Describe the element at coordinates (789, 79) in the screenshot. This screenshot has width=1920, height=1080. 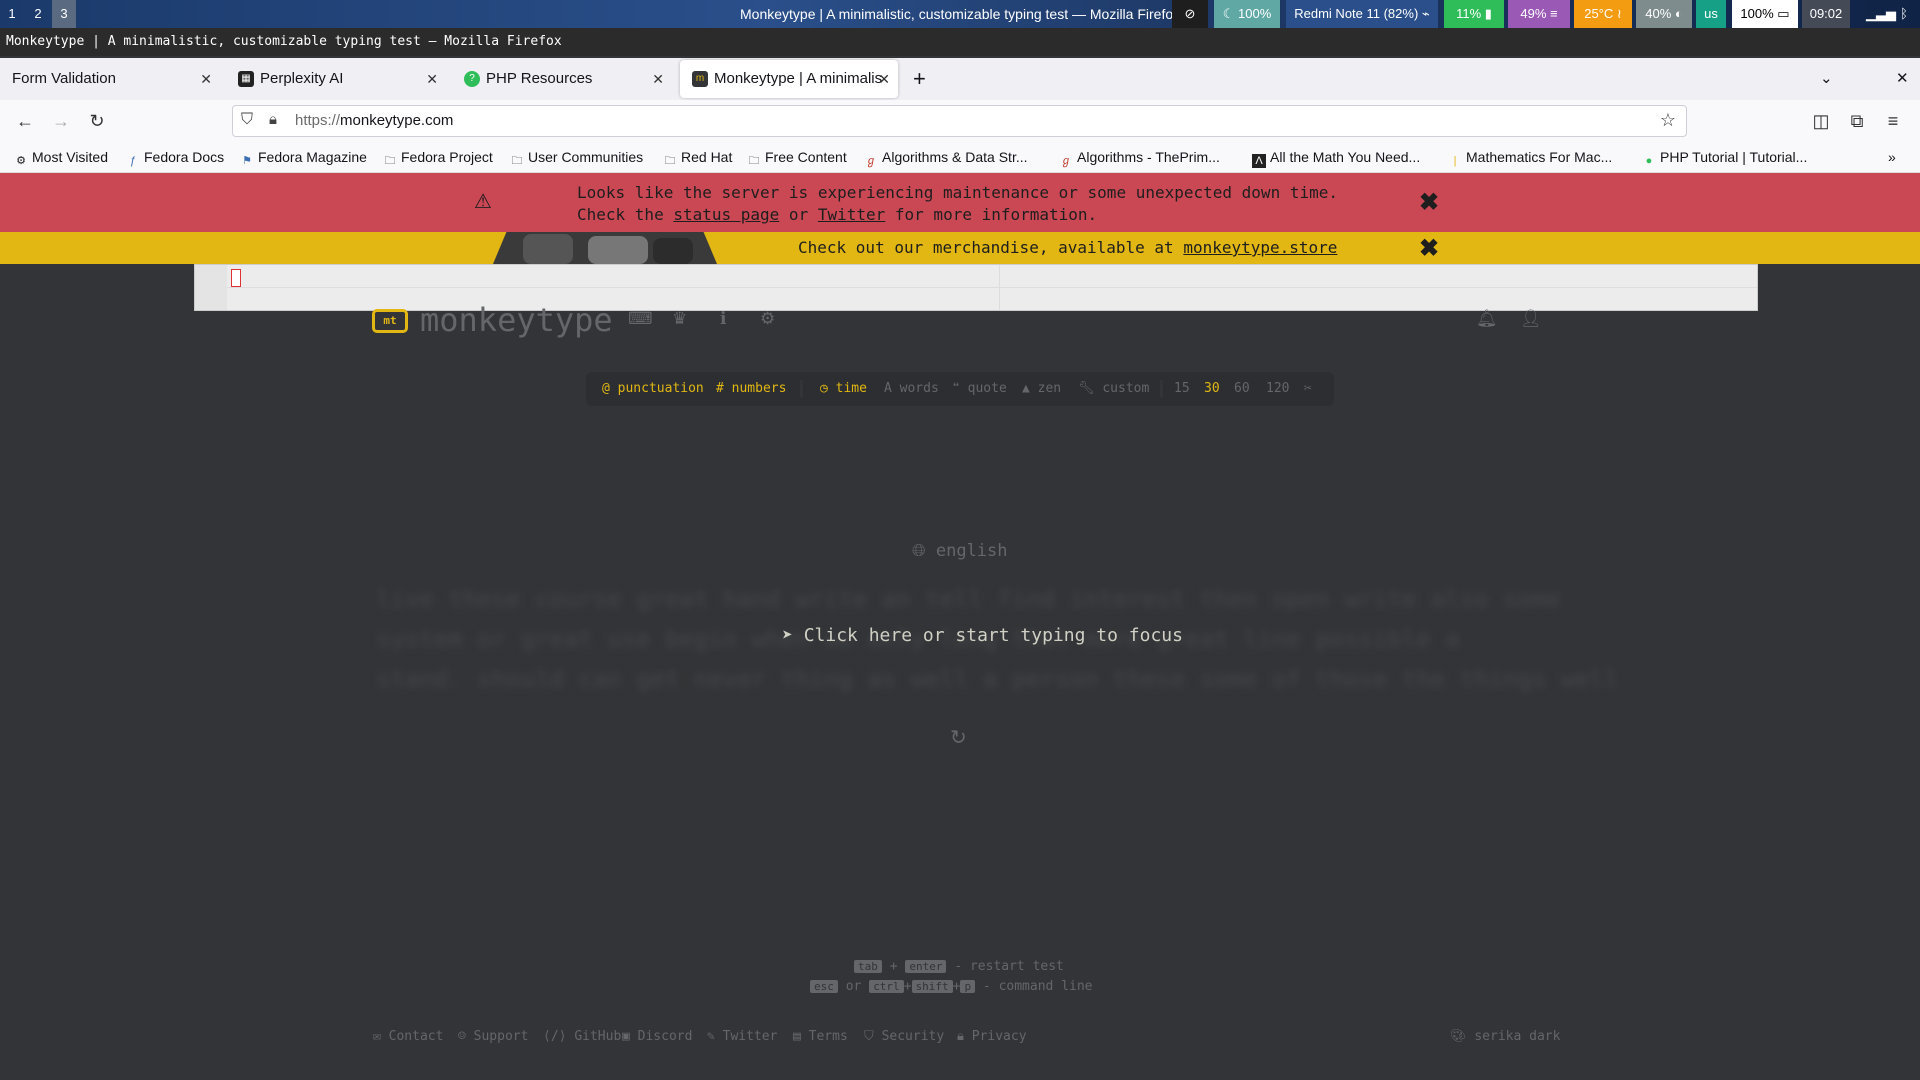
I see `tab-monkeytype: m Monkeytype | A minimalis ✕` at that location.